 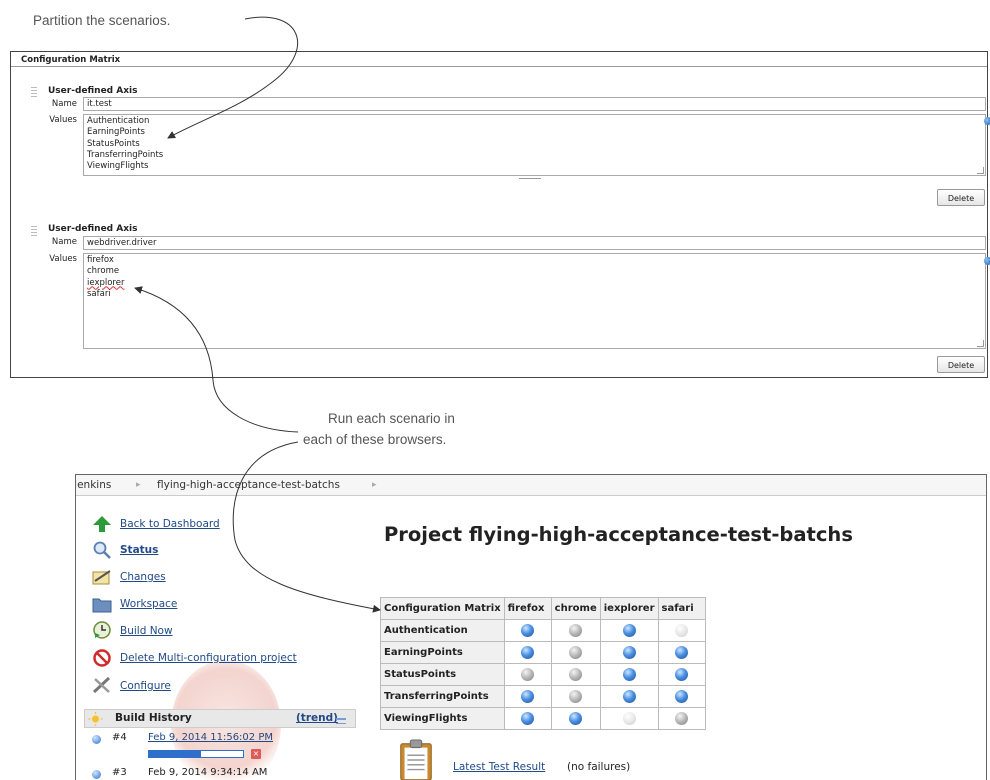 I want to click on build-progress-fill, so click(x=175, y=754).